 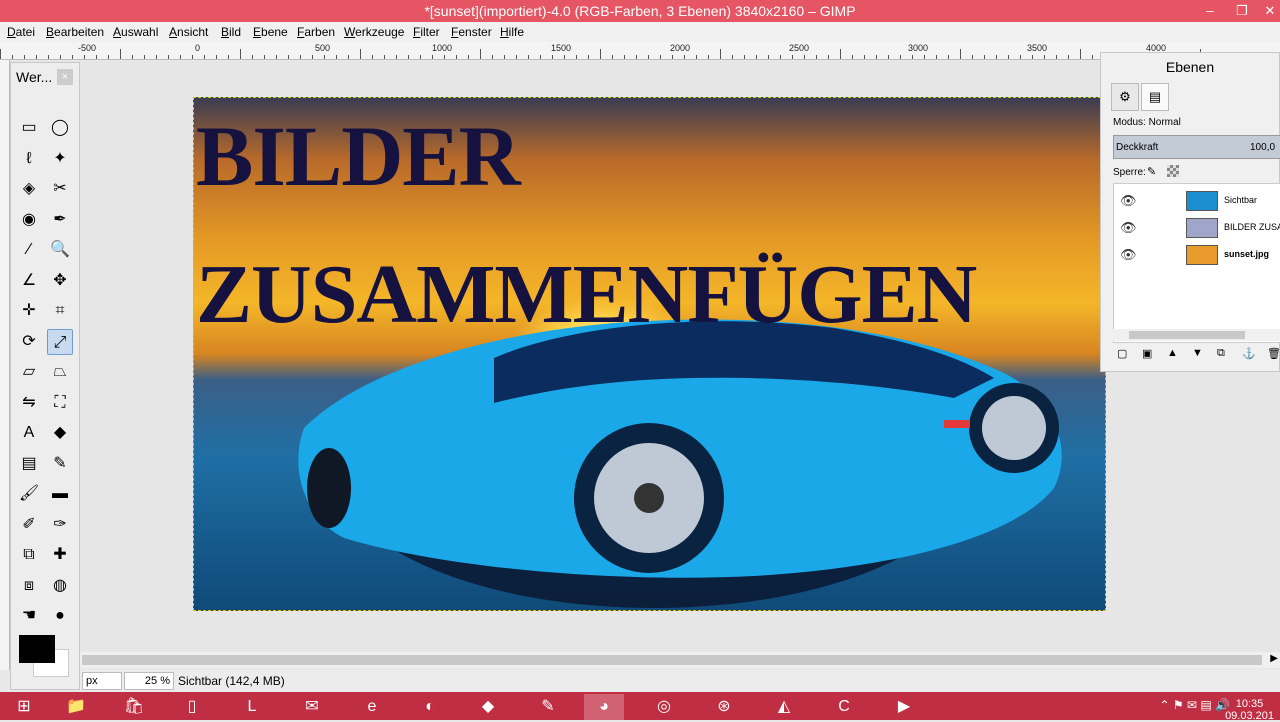 I want to click on dodge-burn-icon: ●, so click(x=60, y=616).